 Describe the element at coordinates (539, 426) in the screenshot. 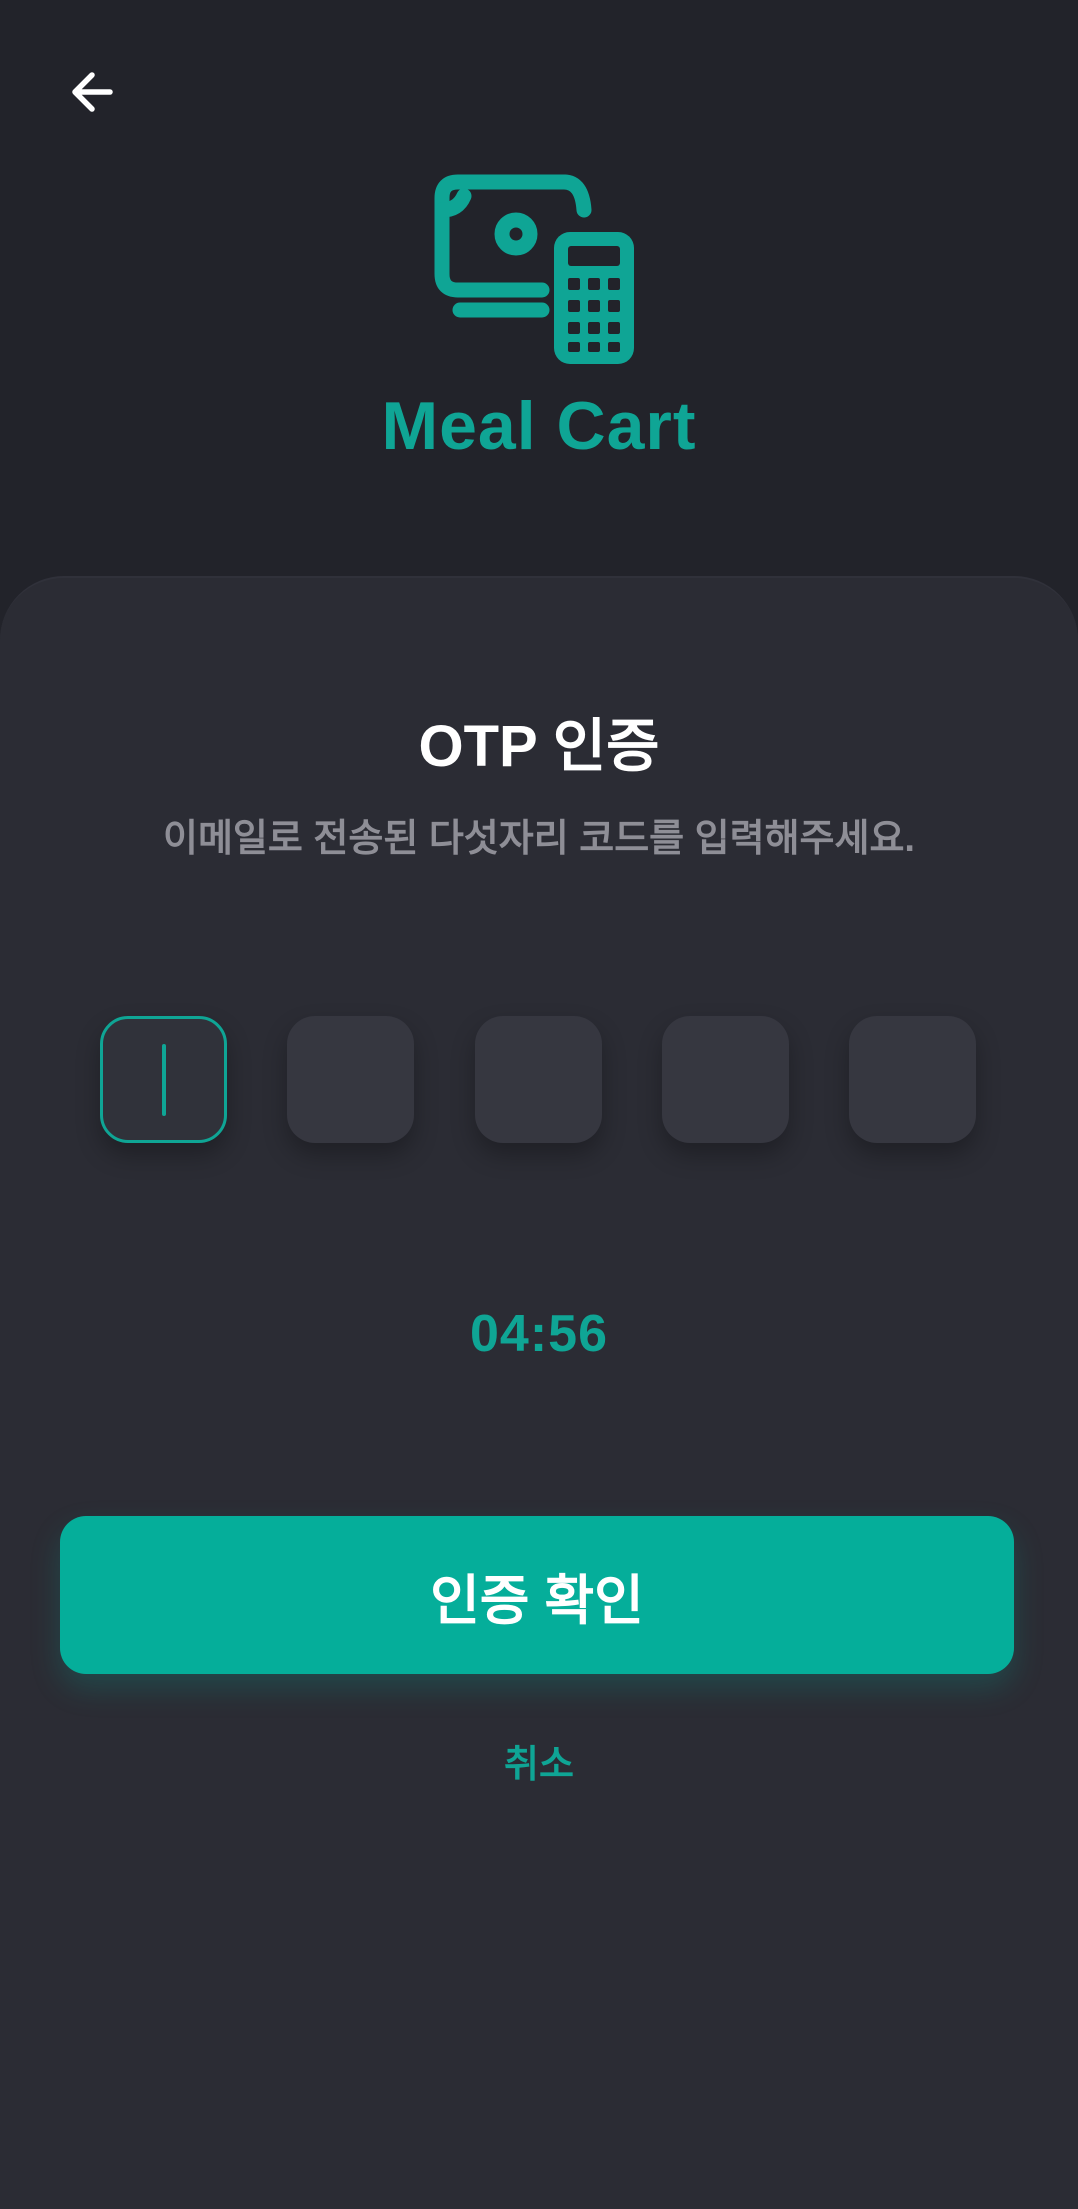

I see `brand-name: Meal Cart` at that location.